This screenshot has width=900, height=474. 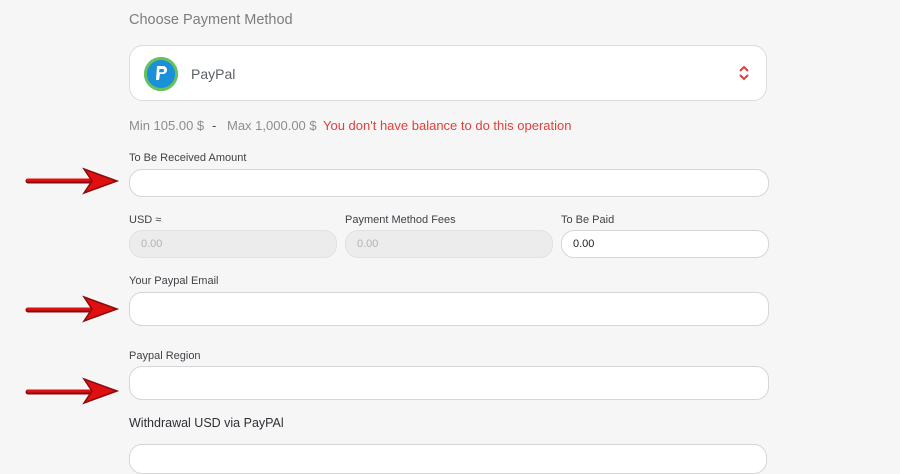 What do you see at coordinates (588, 220) in the screenshot?
I see `to-be-paid-label: To Be Paid` at bounding box center [588, 220].